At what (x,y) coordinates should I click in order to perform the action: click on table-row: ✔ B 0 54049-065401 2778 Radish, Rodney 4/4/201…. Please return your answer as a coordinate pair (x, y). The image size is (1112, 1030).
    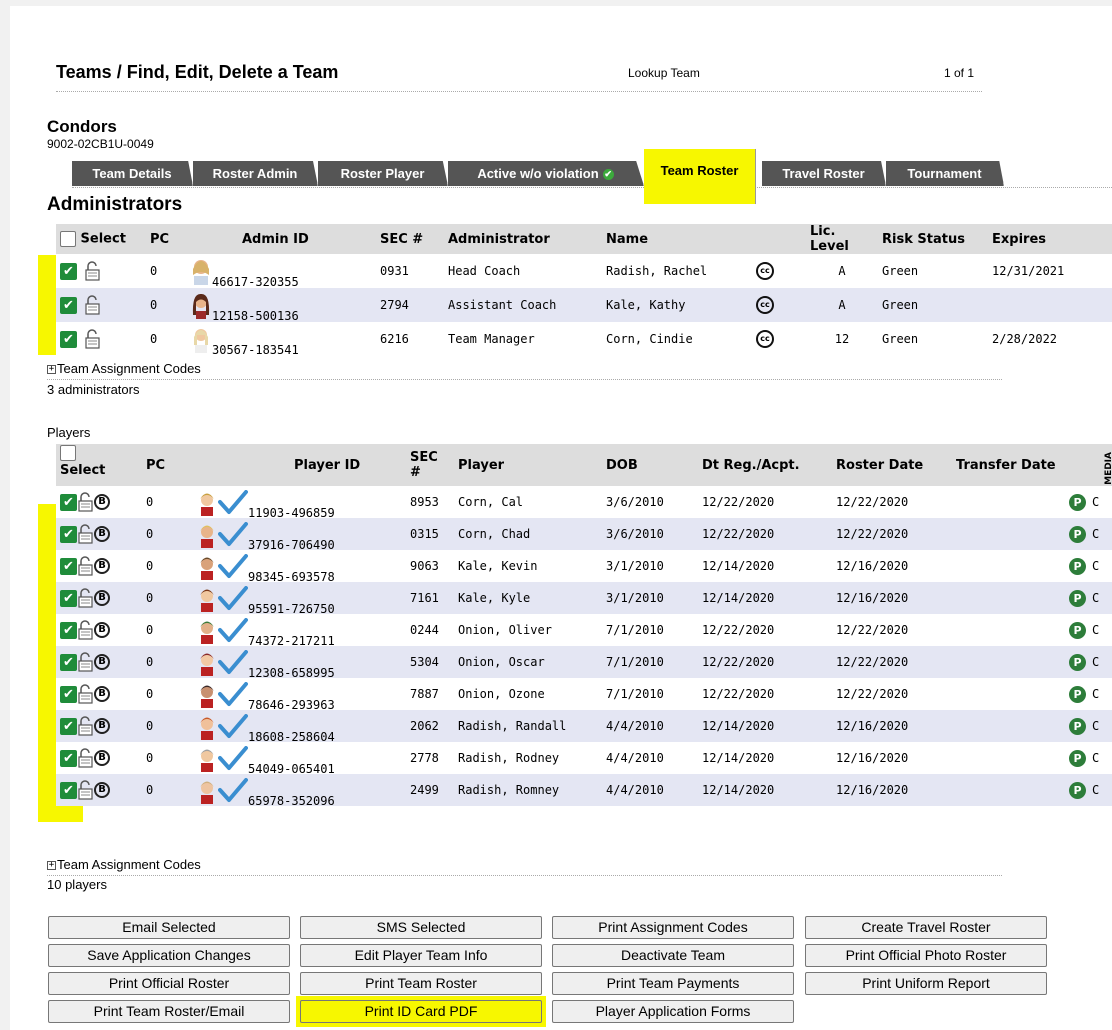
    Looking at the image, I should click on (584, 758).